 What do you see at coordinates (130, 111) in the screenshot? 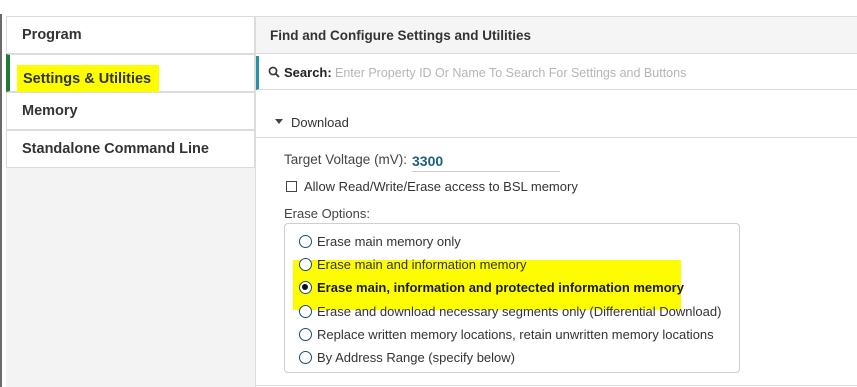
I see `sidebar-item-memory: Memory` at bounding box center [130, 111].